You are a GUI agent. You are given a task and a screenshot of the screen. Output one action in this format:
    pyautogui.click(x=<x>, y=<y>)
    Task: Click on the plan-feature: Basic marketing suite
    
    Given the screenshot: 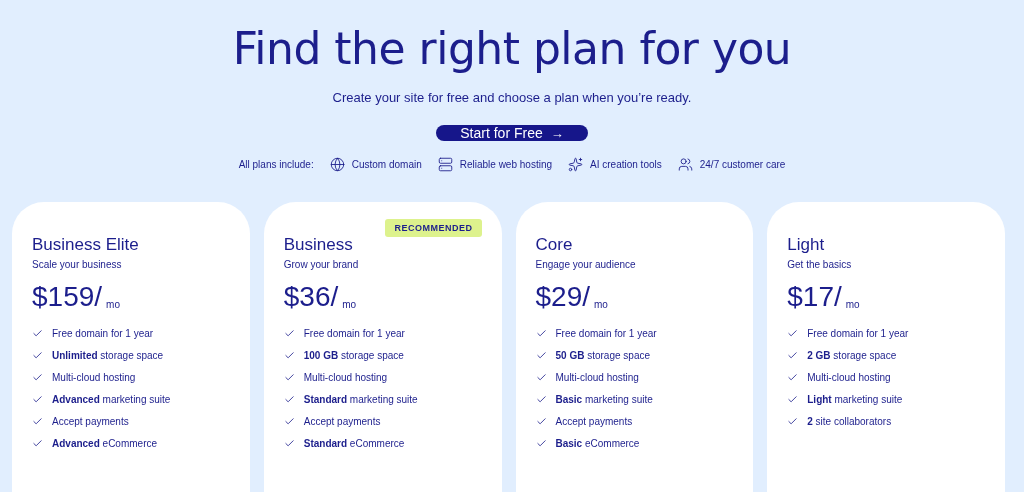 What is the action you would take?
    pyautogui.click(x=604, y=400)
    